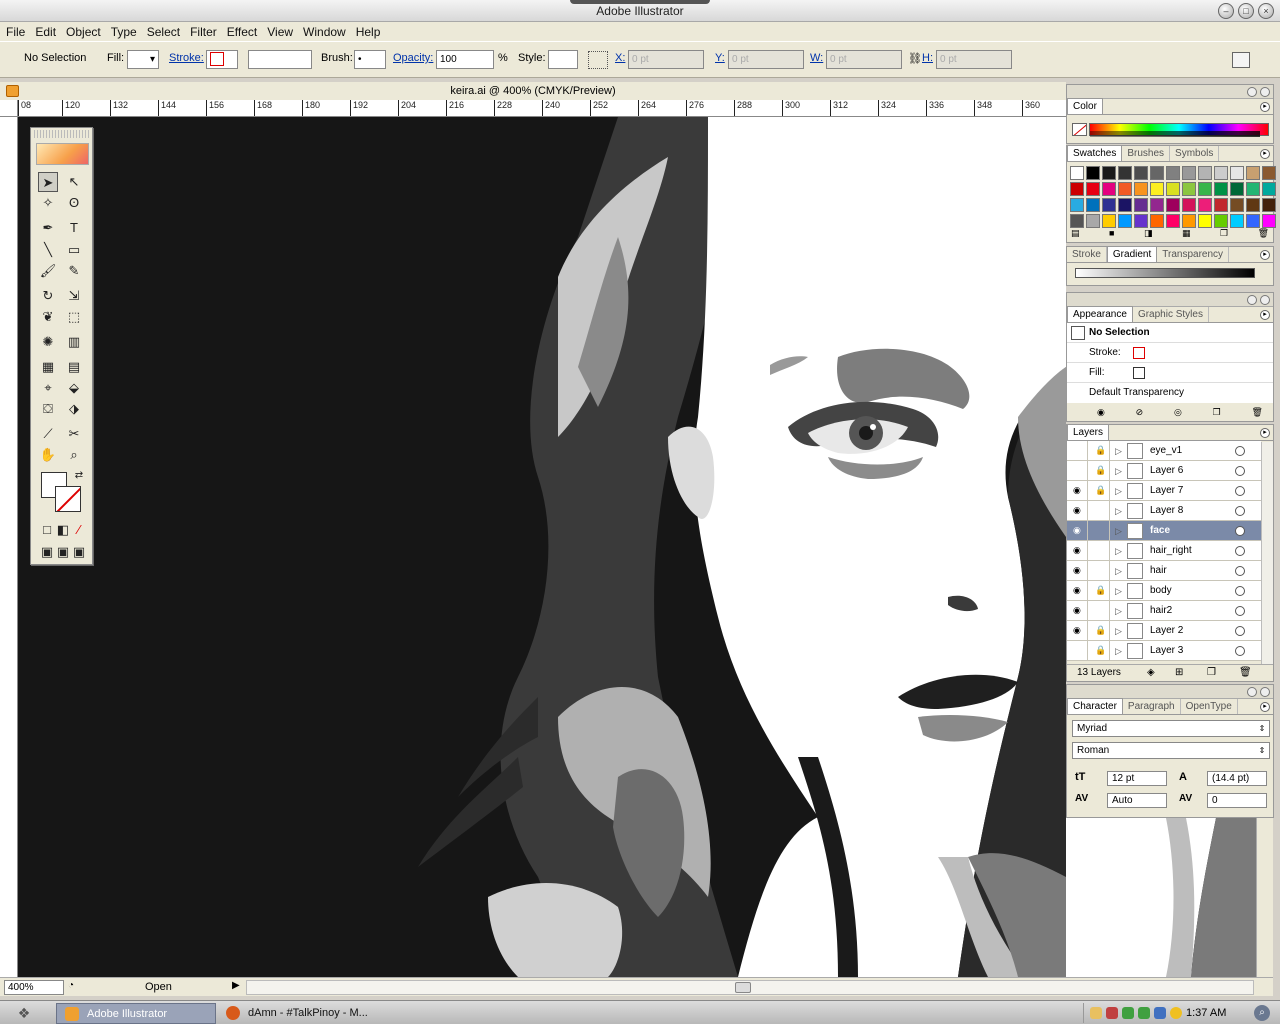 The image size is (1280, 1024). I want to click on y-field: 0 pt, so click(766, 59).